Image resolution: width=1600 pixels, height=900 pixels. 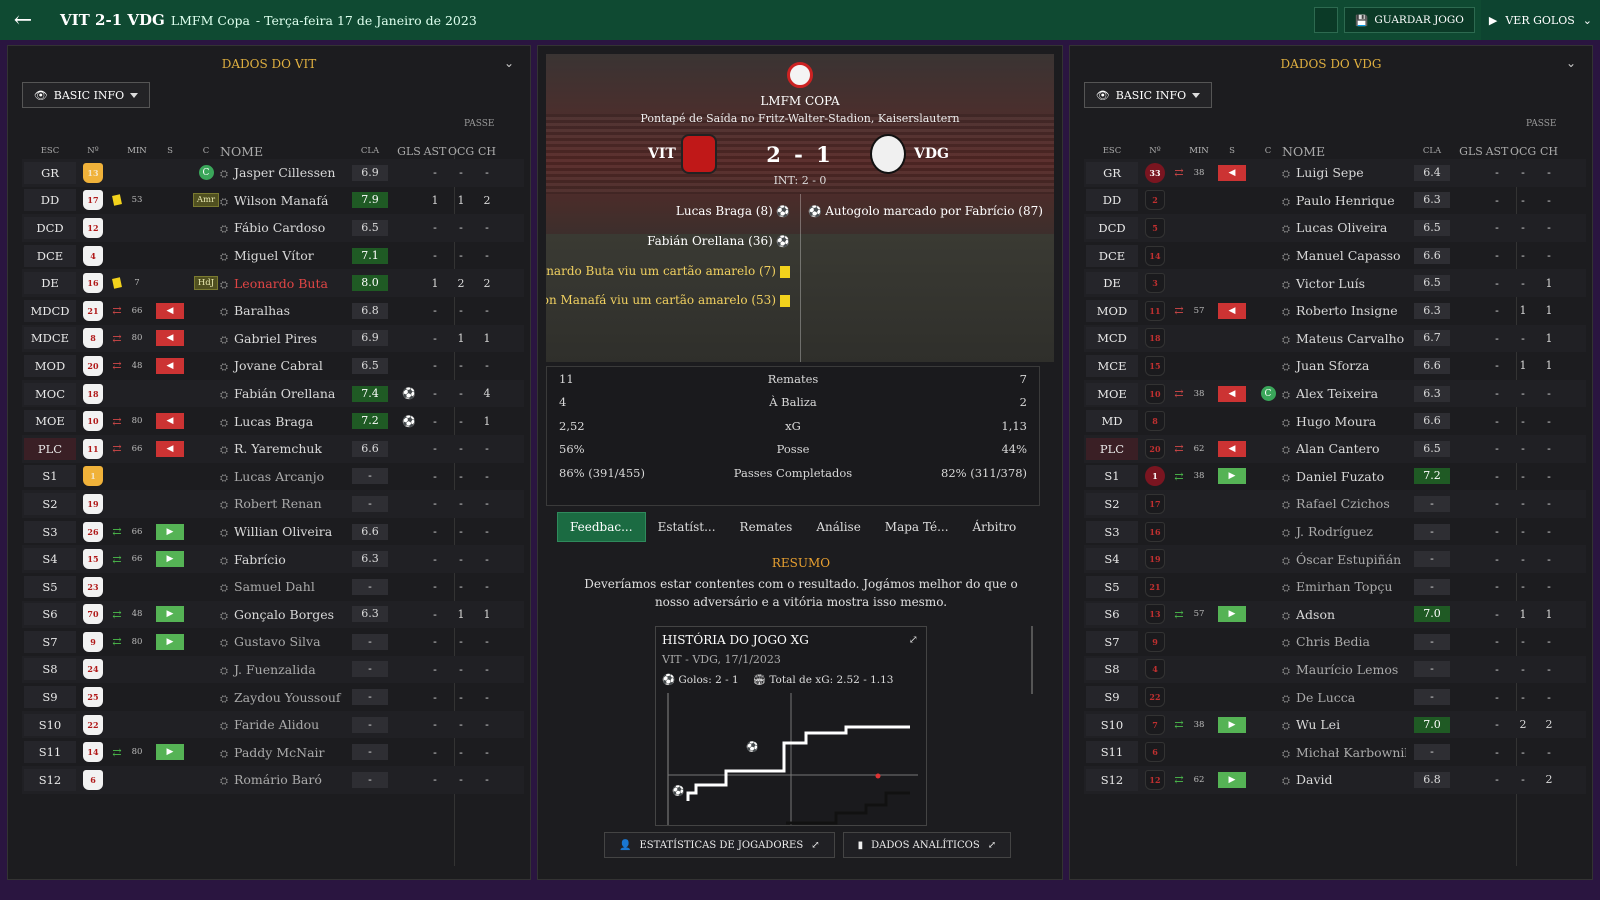 I want to click on player-row: DD 2 ⛭ Paulo Henrique 6.3 - - -, so click(x=1335, y=201).